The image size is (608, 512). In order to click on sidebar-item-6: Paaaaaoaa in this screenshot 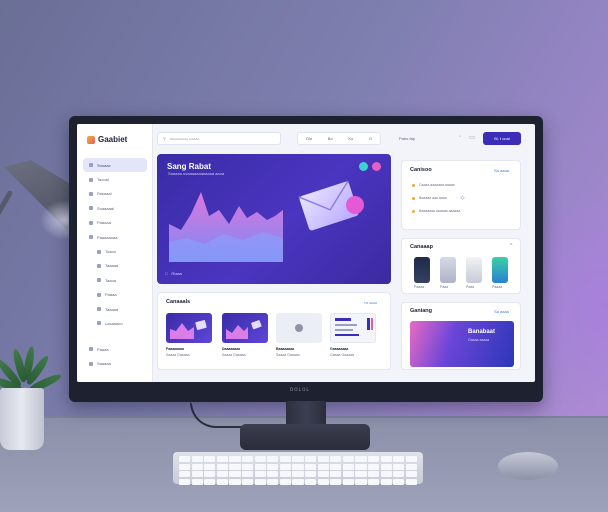, I will do `click(115, 237)`.